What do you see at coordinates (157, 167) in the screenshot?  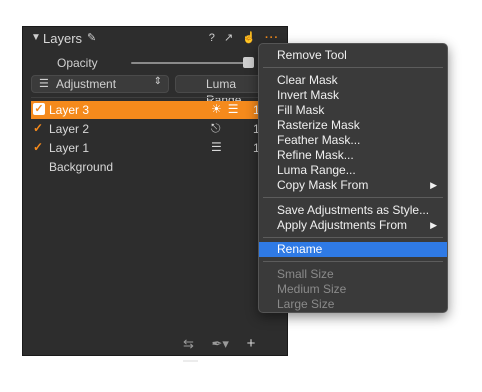 I see `layer-row: Background` at bounding box center [157, 167].